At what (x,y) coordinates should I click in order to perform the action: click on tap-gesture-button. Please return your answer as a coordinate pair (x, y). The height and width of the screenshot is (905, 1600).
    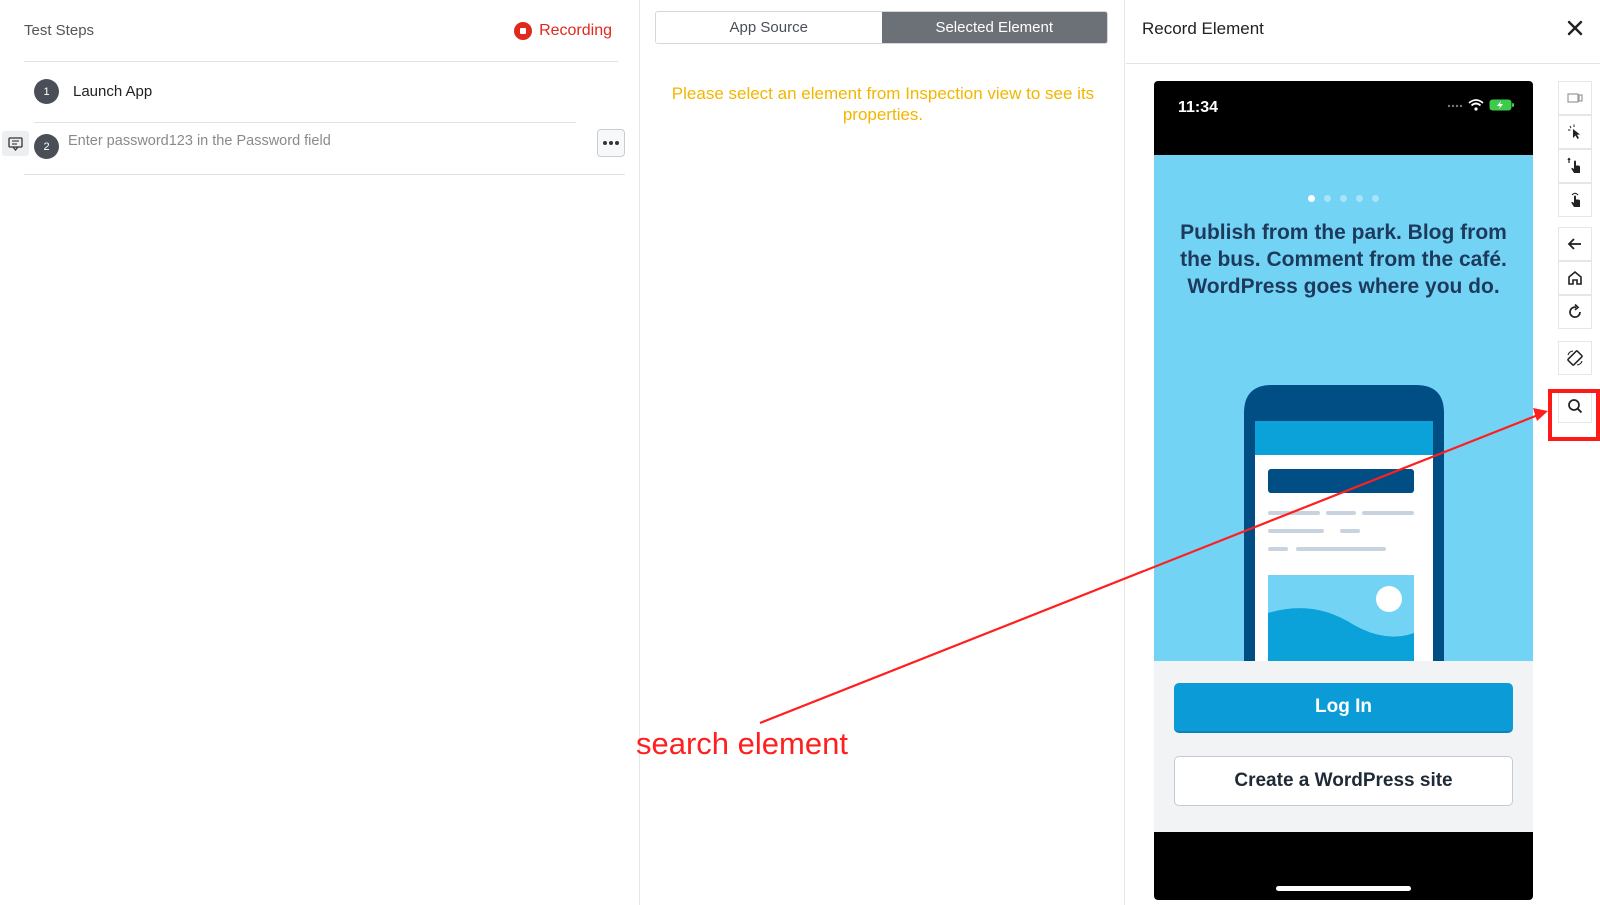
    Looking at the image, I should click on (1575, 200).